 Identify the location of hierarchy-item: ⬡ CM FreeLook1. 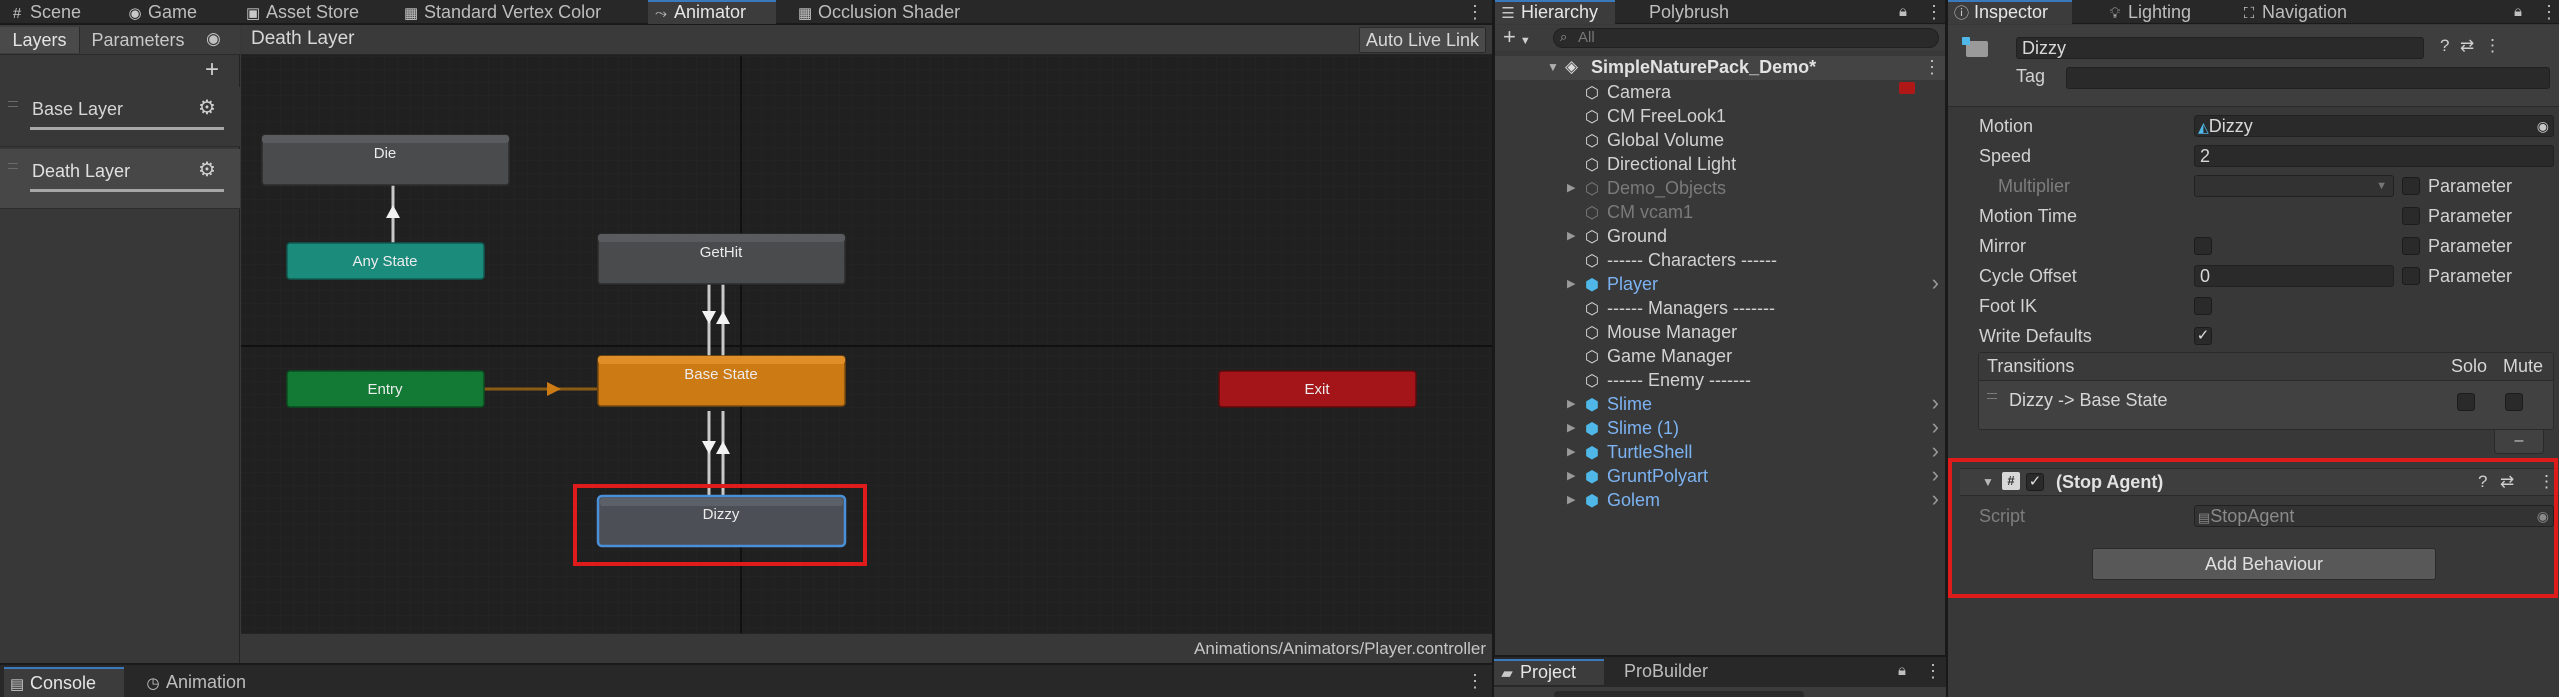
(1720, 116).